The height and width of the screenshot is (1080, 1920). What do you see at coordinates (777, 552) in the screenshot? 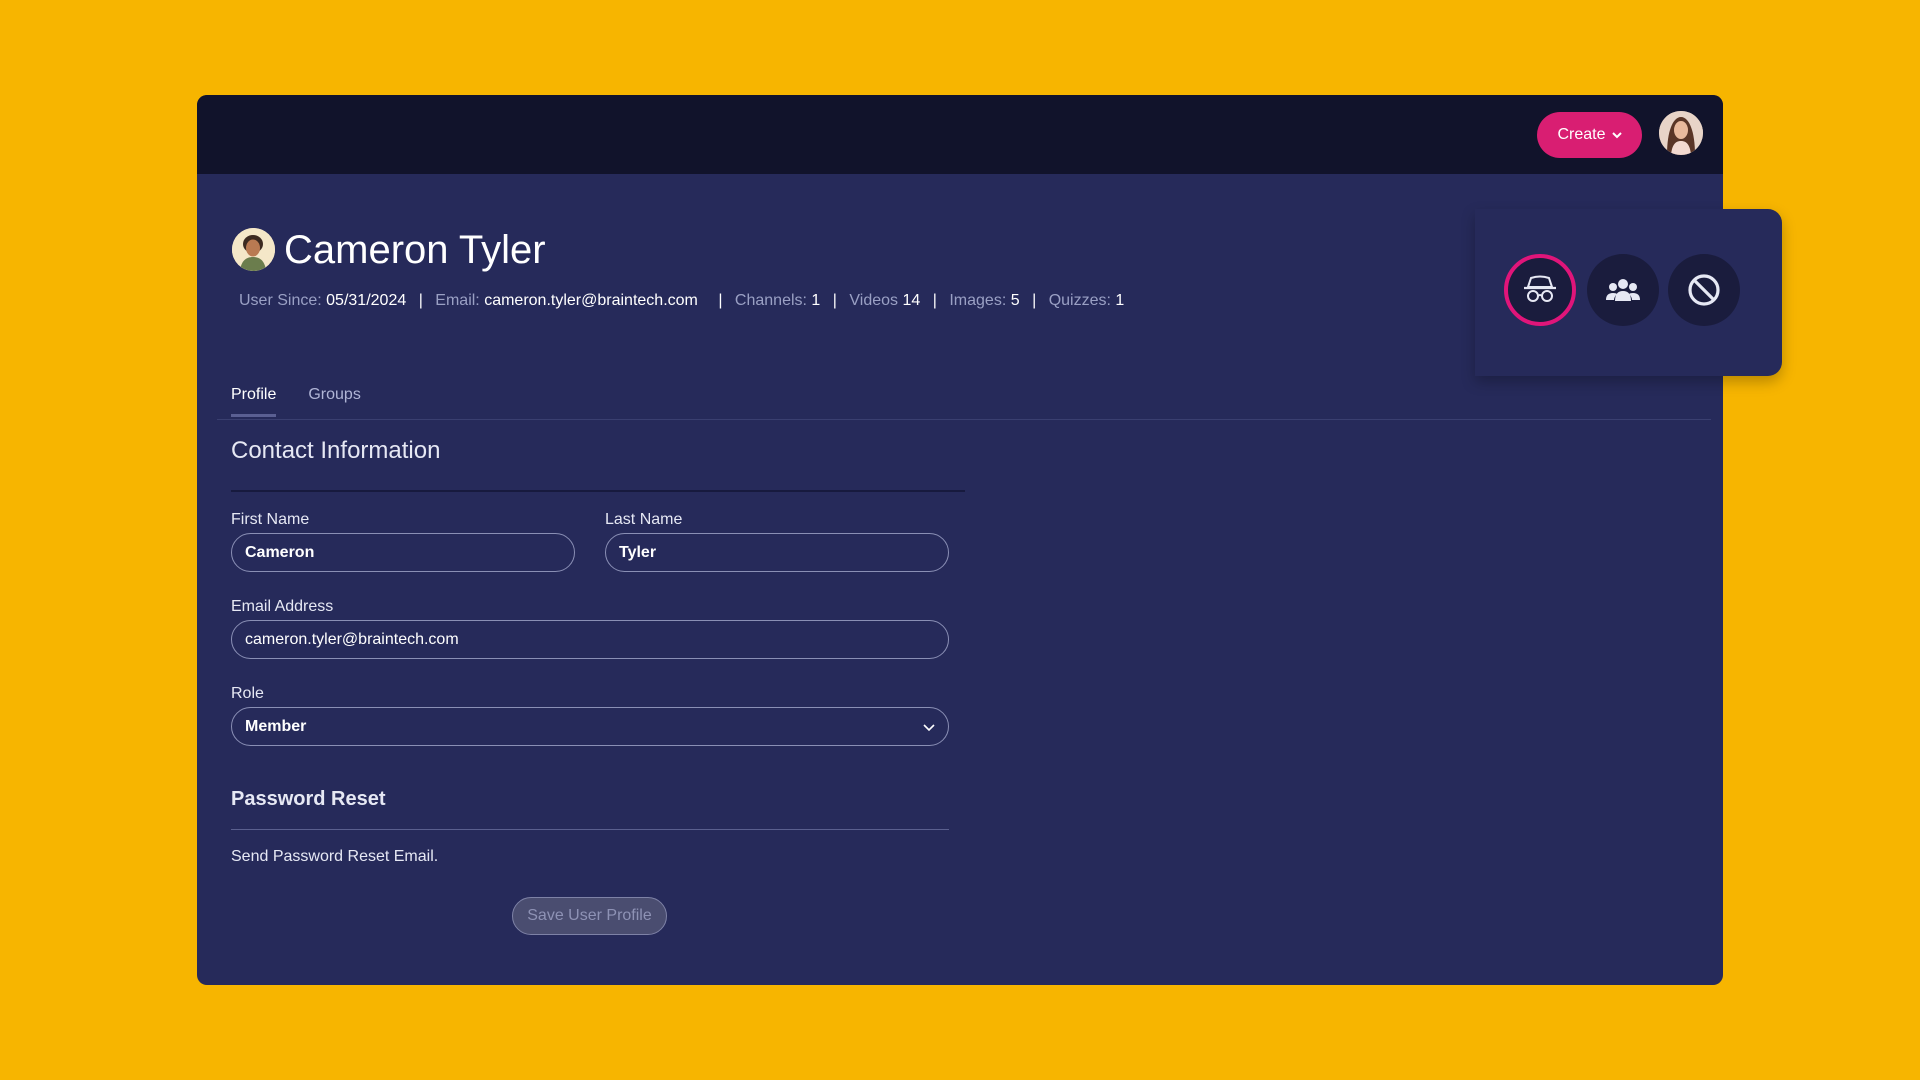
I see `last-name-input: Tyler` at bounding box center [777, 552].